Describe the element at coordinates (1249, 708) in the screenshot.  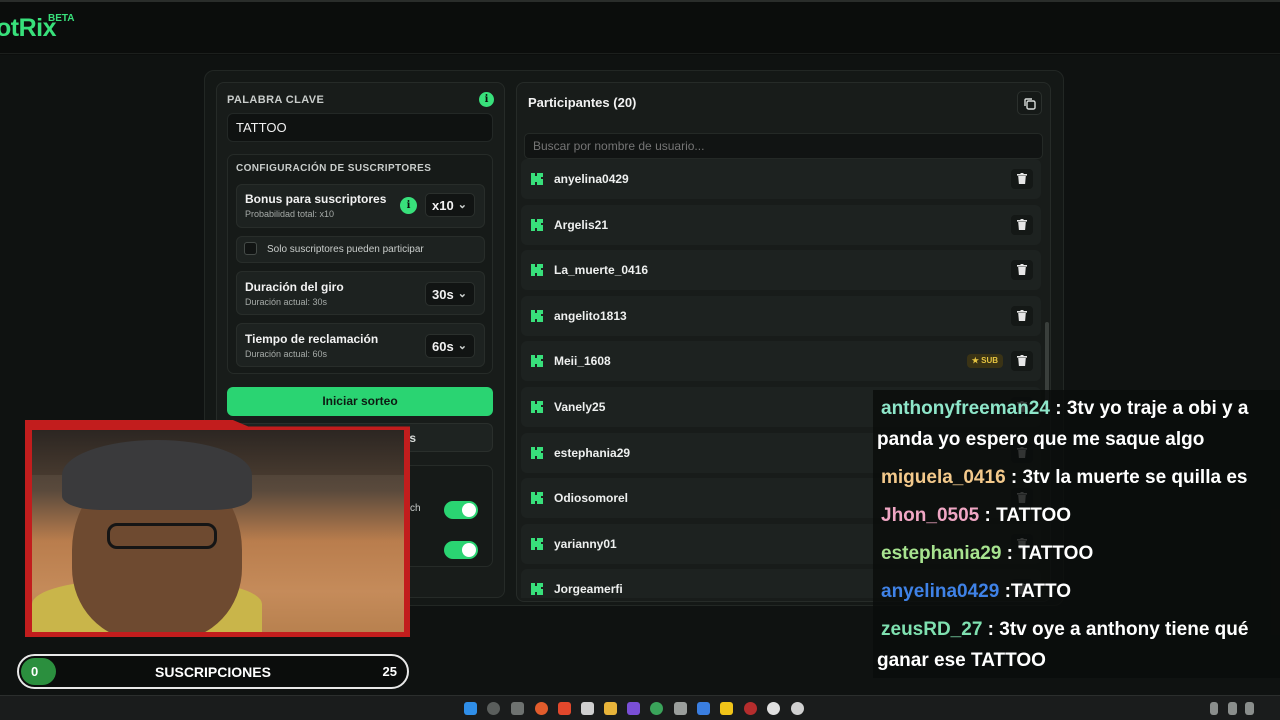
I see `volume-icon` at that location.